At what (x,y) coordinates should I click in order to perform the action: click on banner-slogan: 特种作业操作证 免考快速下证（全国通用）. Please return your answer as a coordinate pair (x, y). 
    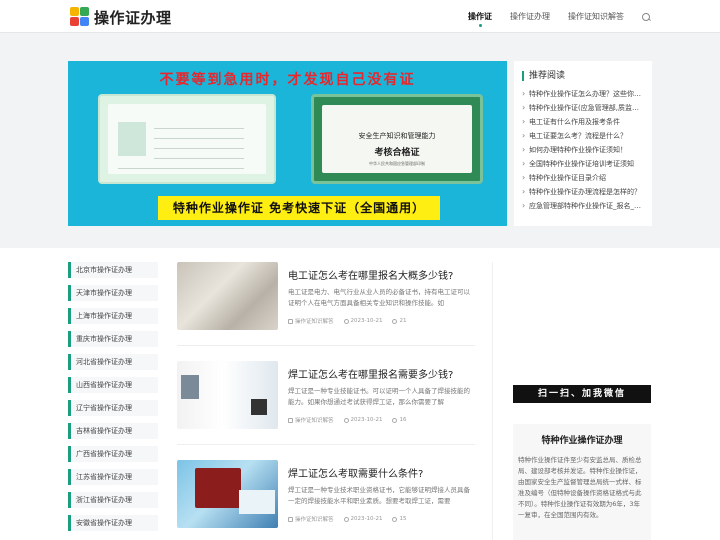
    Looking at the image, I should click on (299, 208).